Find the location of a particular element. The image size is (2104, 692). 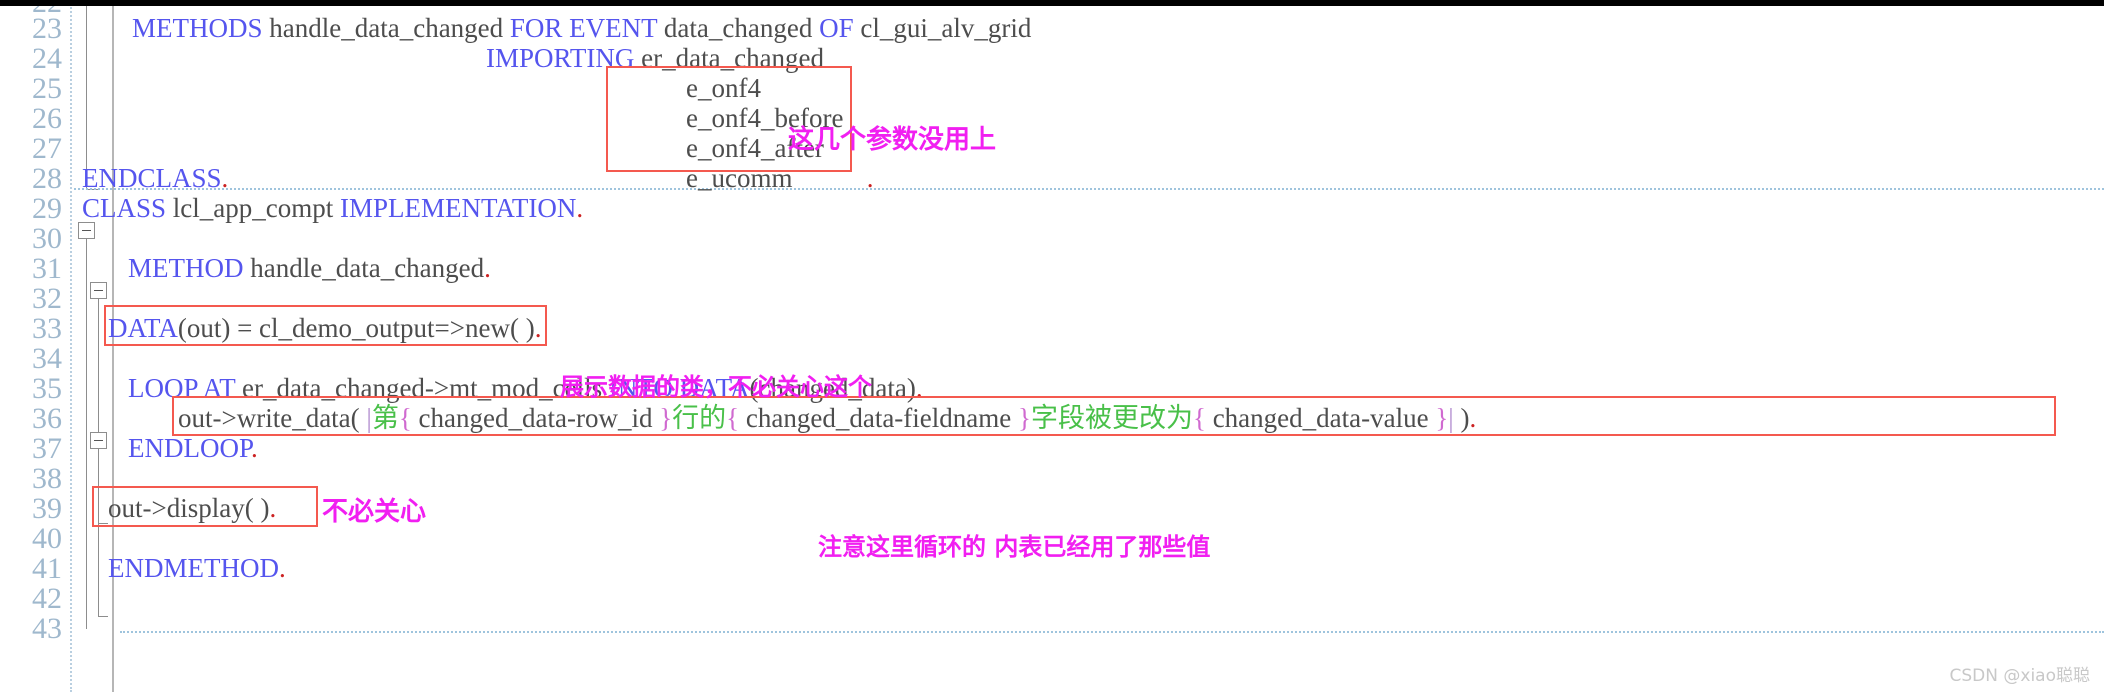

line-number: 32 is located at coordinates (47, 298).